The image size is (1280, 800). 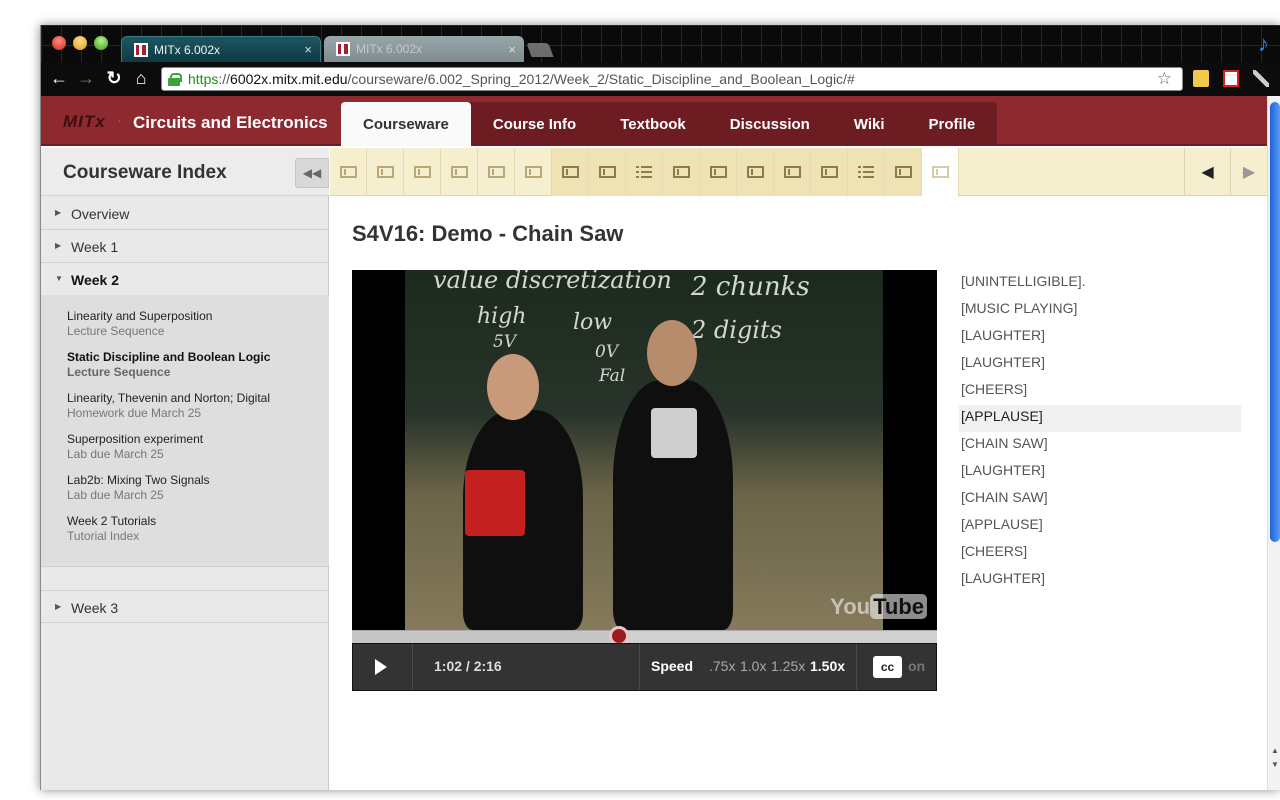 I want to click on sequence-prev-button: ◀, so click(x=1207, y=172).